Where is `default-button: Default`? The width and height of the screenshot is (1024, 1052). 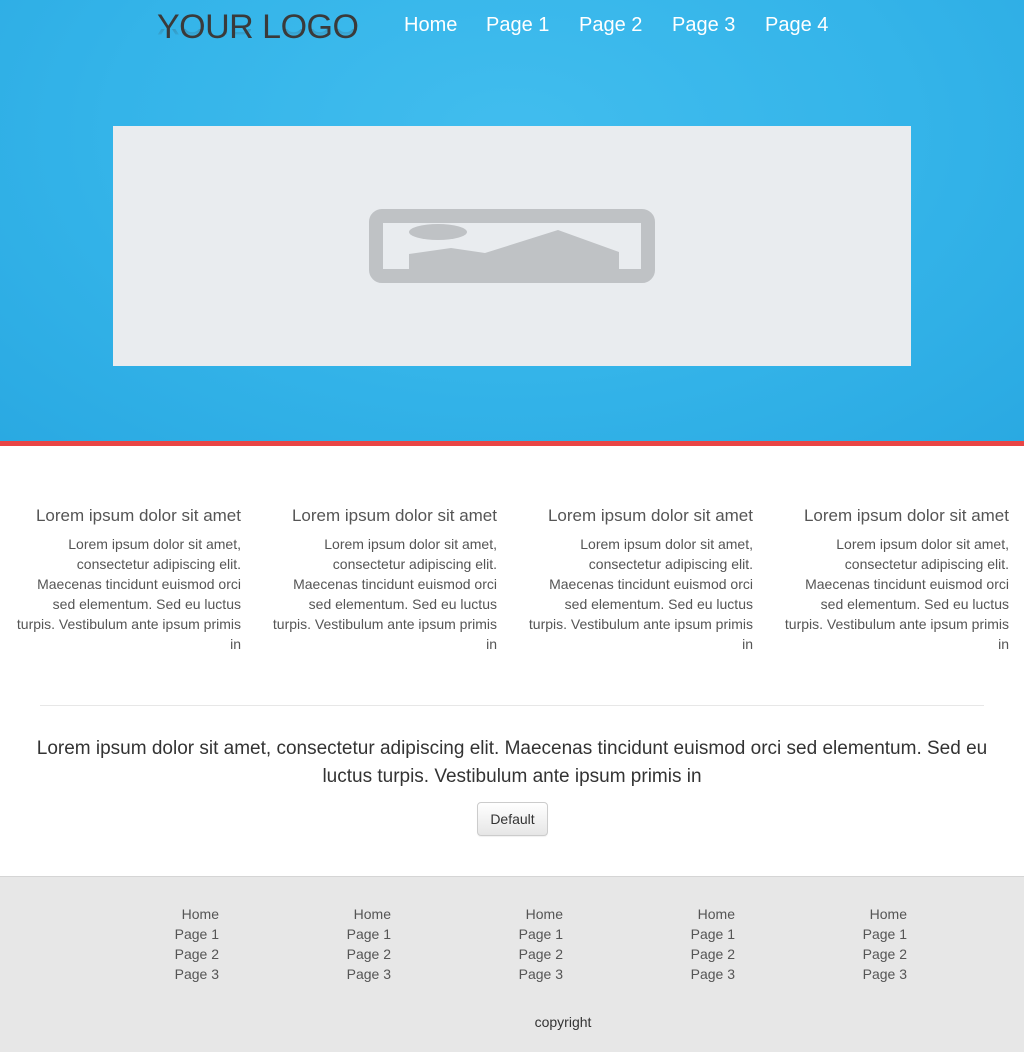 default-button: Default is located at coordinates (512, 819).